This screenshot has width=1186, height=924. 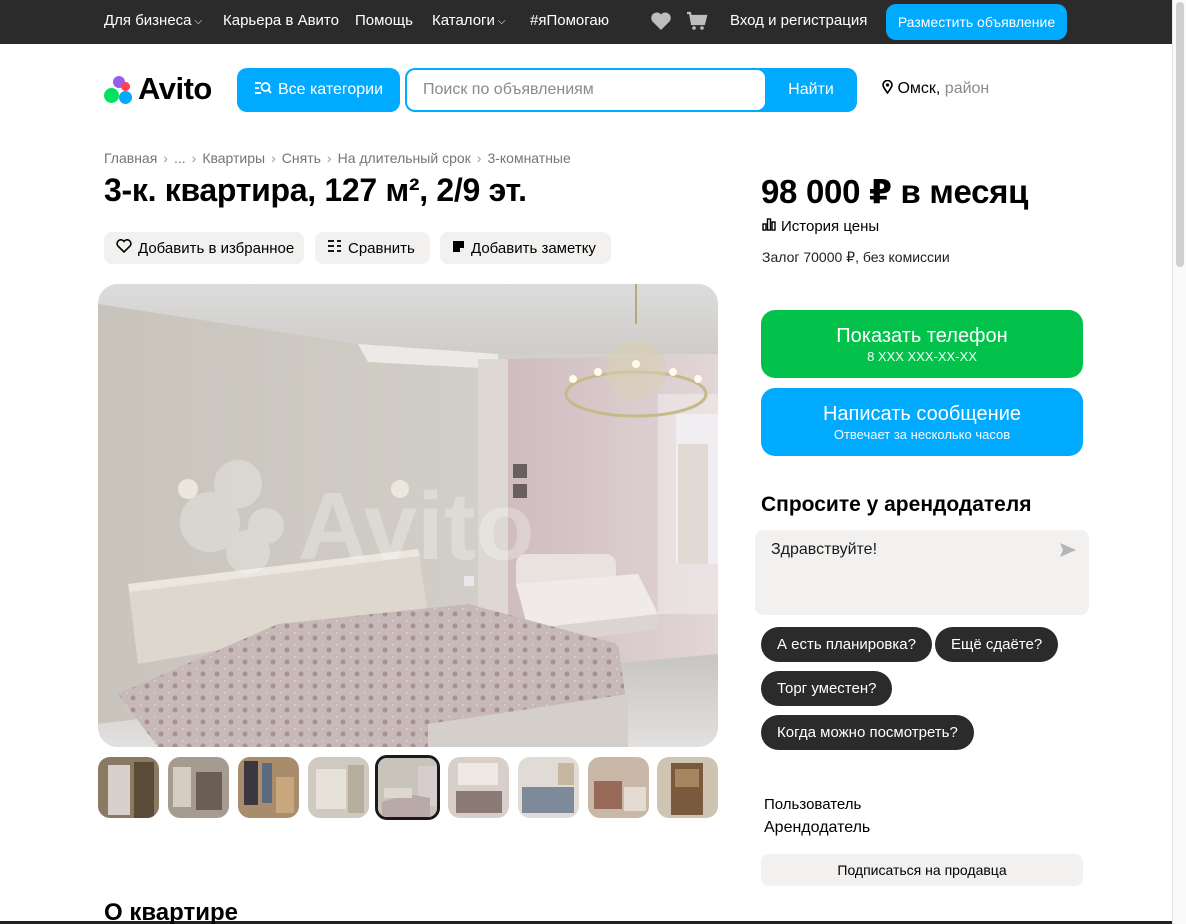 I want to click on masked-phone-number: 8 XXX XXX-XX-XX, so click(x=922, y=356).